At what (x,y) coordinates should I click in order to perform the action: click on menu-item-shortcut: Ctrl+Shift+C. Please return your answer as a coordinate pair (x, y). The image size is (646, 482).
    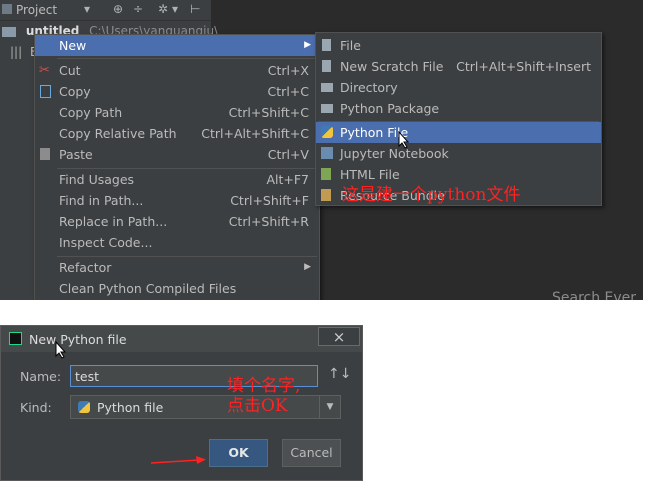
    Looking at the image, I should click on (268, 112).